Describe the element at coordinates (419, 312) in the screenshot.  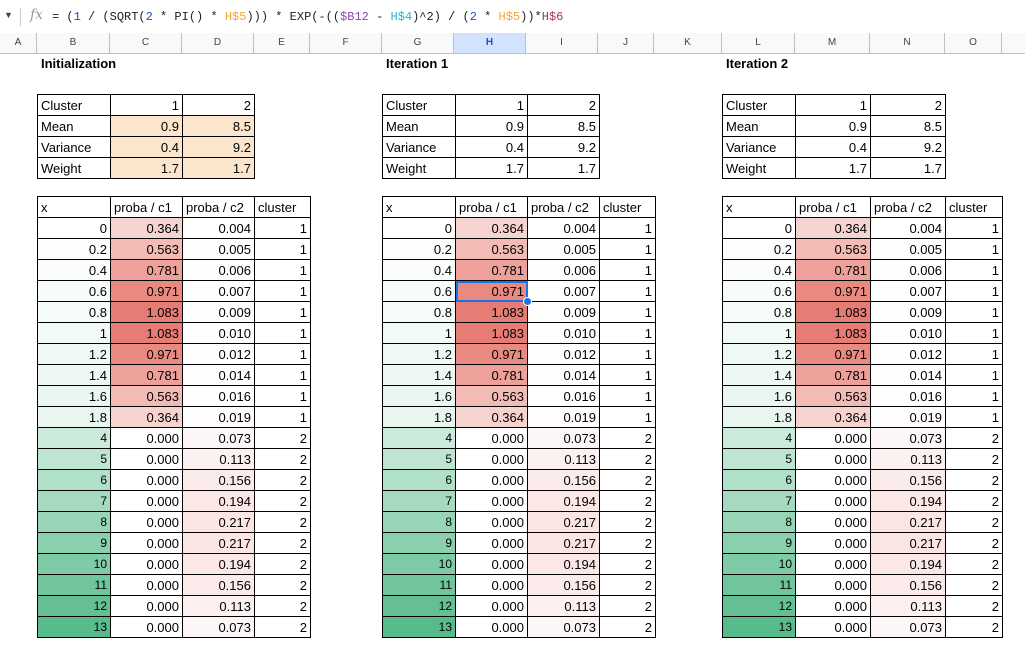
I see `x-cell: 0.8` at that location.